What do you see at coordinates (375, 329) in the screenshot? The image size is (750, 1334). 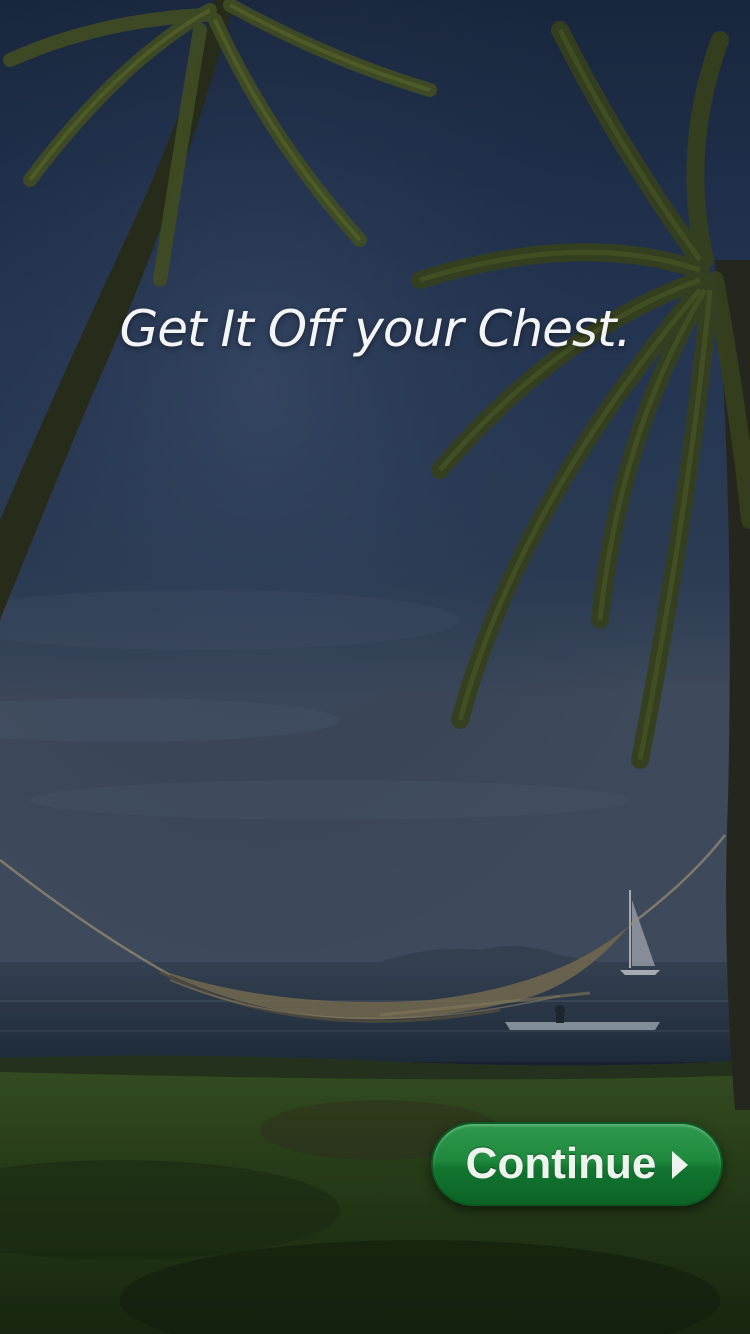 I see `tagline: Get It Off your Chest.` at bounding box center [375, 329].